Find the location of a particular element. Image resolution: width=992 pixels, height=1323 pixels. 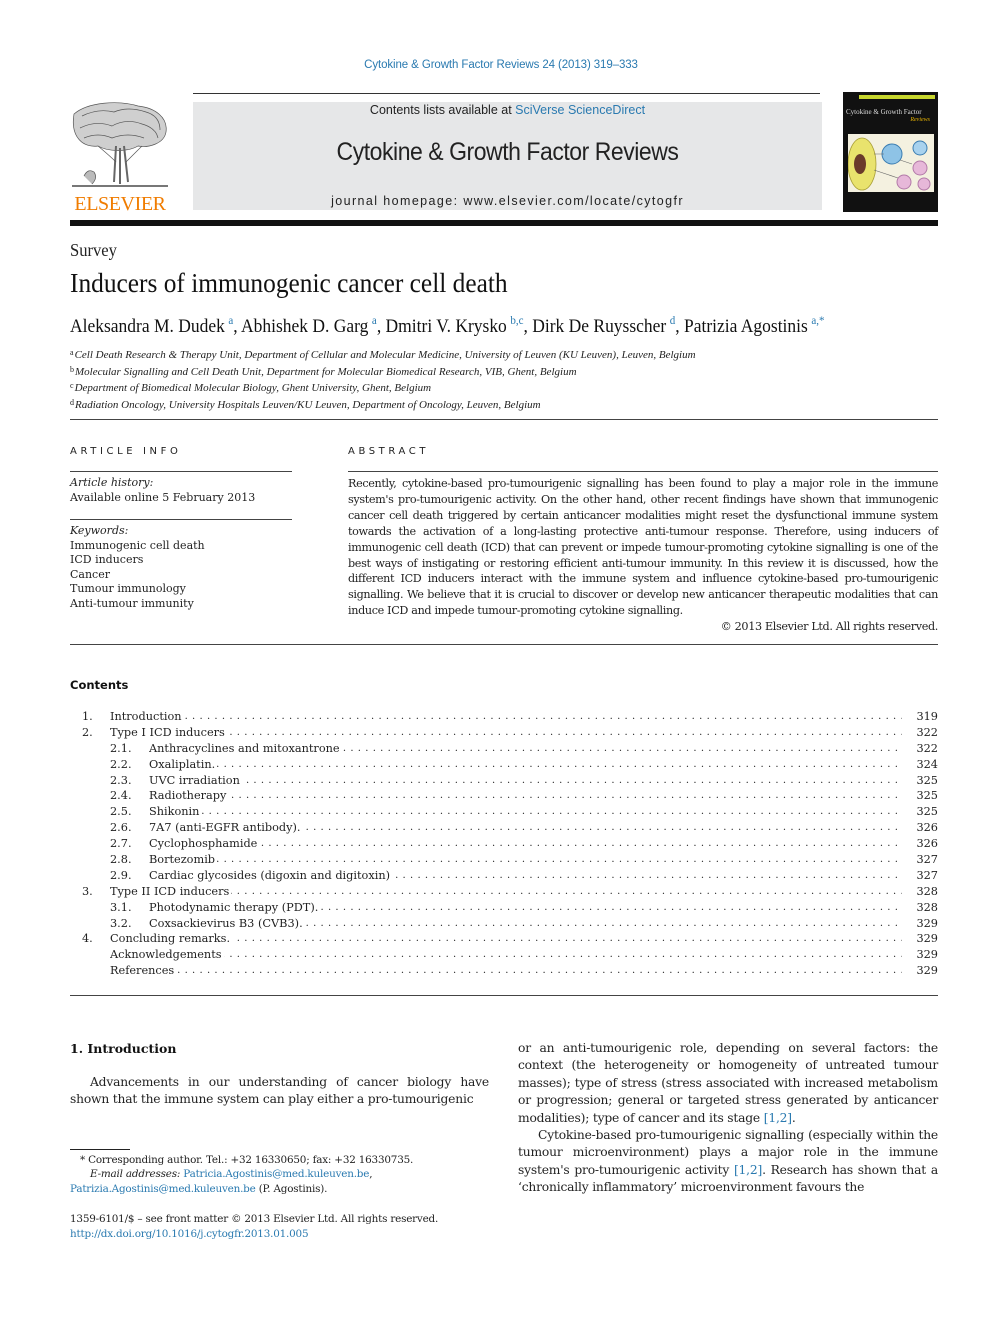

toc-entry: 2.3. UVC irradiation 325 is located at coordinates (504, 781).